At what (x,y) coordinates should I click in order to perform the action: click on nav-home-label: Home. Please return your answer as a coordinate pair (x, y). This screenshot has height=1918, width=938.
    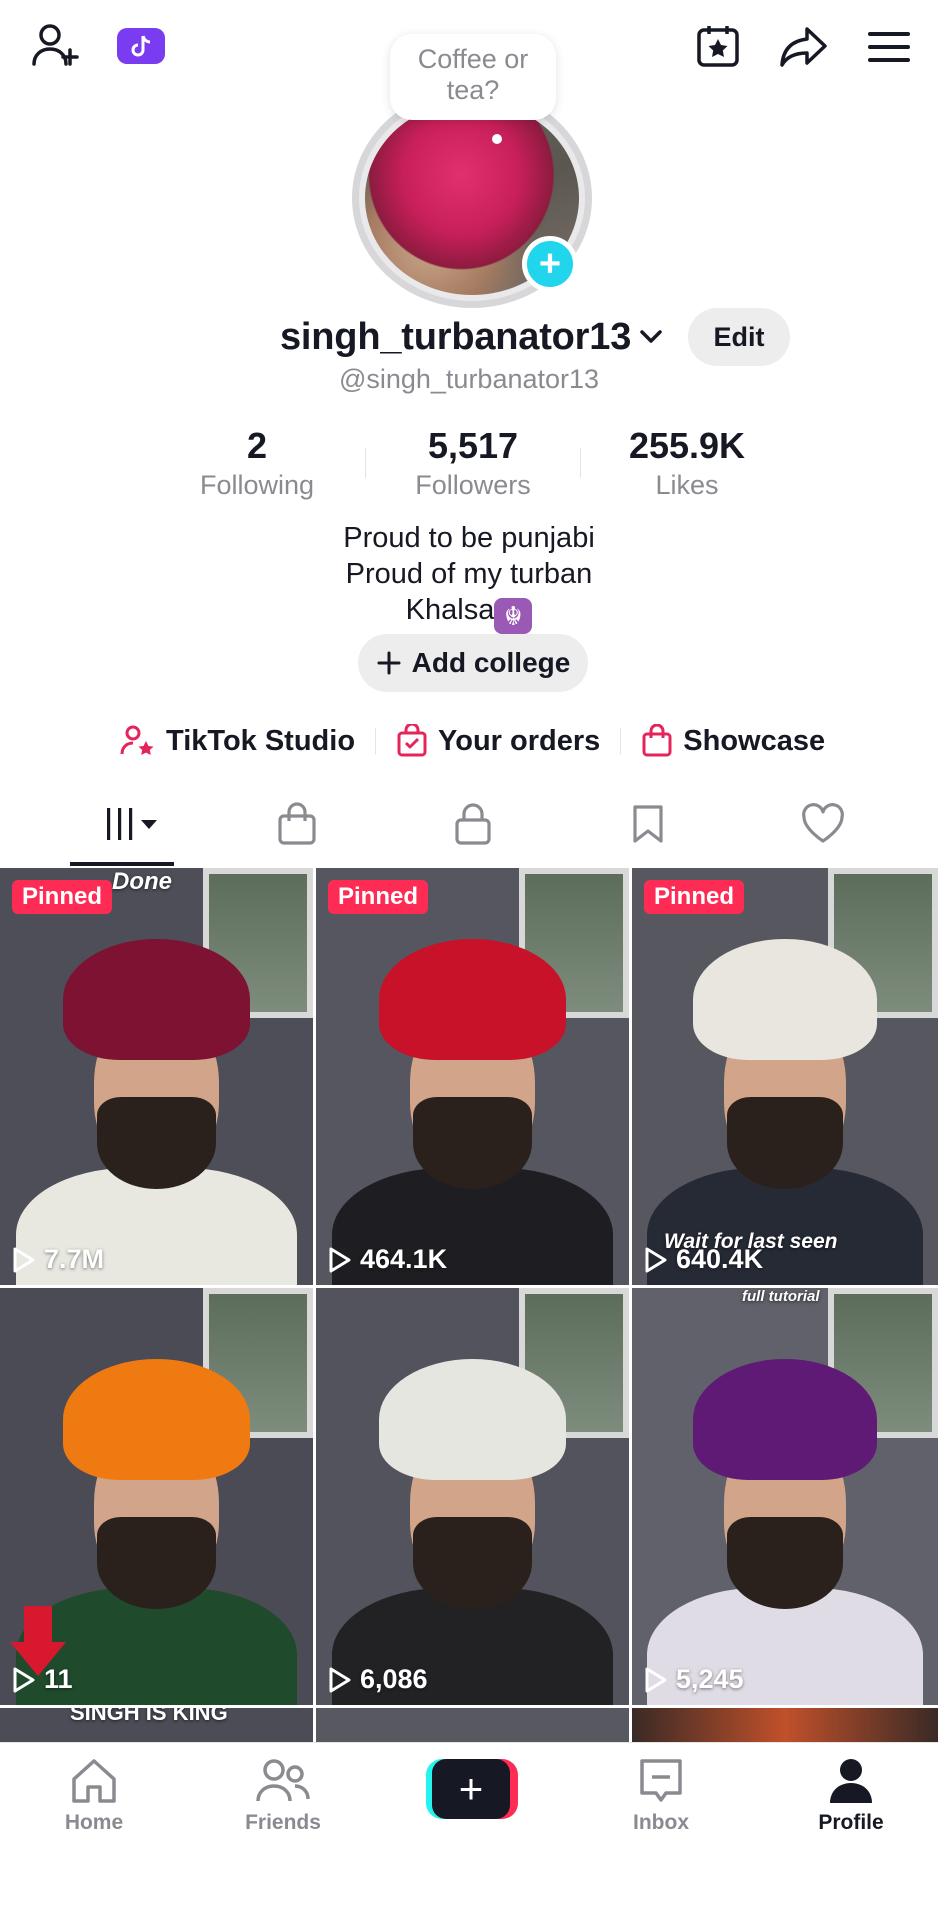
    Looking at the image, I should click on (94, 1822).